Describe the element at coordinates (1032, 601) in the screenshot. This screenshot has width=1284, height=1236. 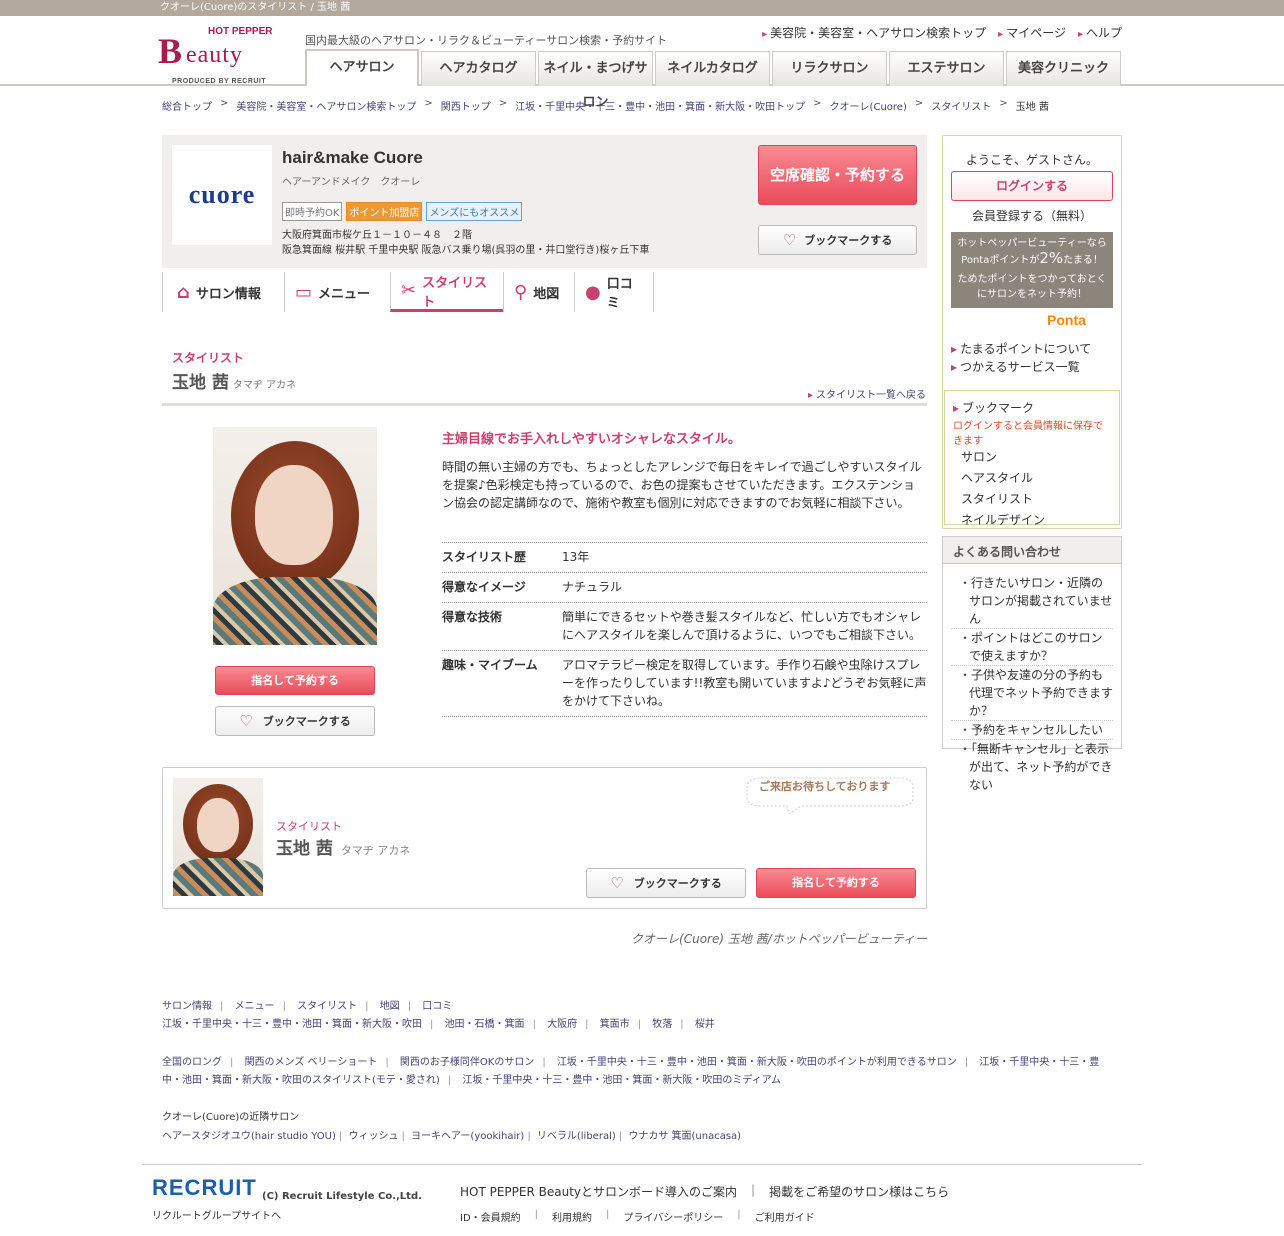
I see `faq-item: 行きたいサロン・近隣のサロンが掲載されていません` at that location.